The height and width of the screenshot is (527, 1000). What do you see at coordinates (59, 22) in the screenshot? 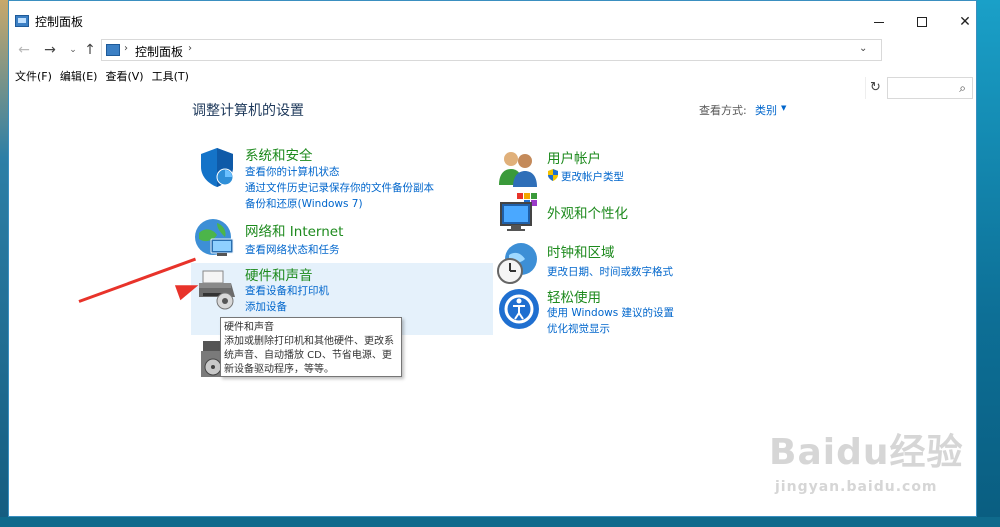
I see `window-title: 控制面板` at bounding box center [59, 22].